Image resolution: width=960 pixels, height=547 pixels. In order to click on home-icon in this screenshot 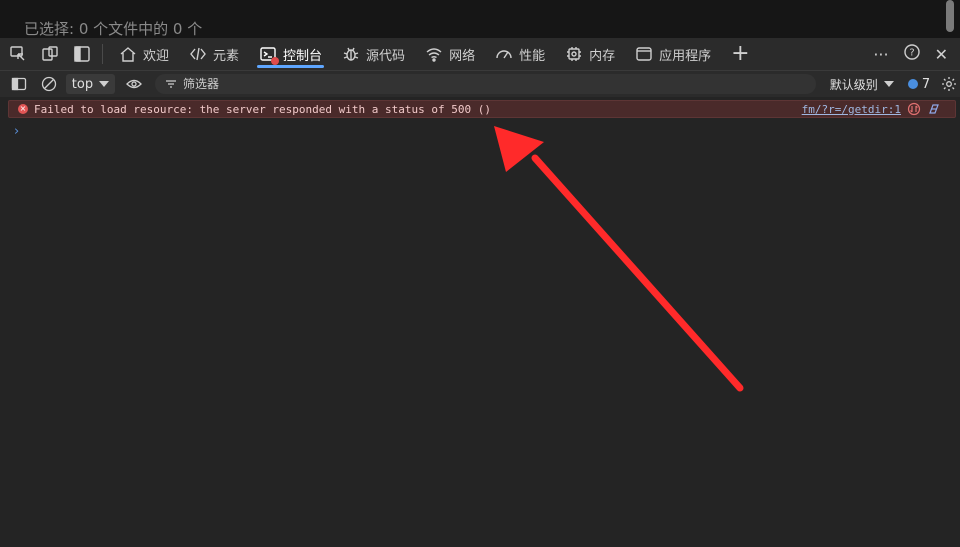, I will do `click(128, 54)`.